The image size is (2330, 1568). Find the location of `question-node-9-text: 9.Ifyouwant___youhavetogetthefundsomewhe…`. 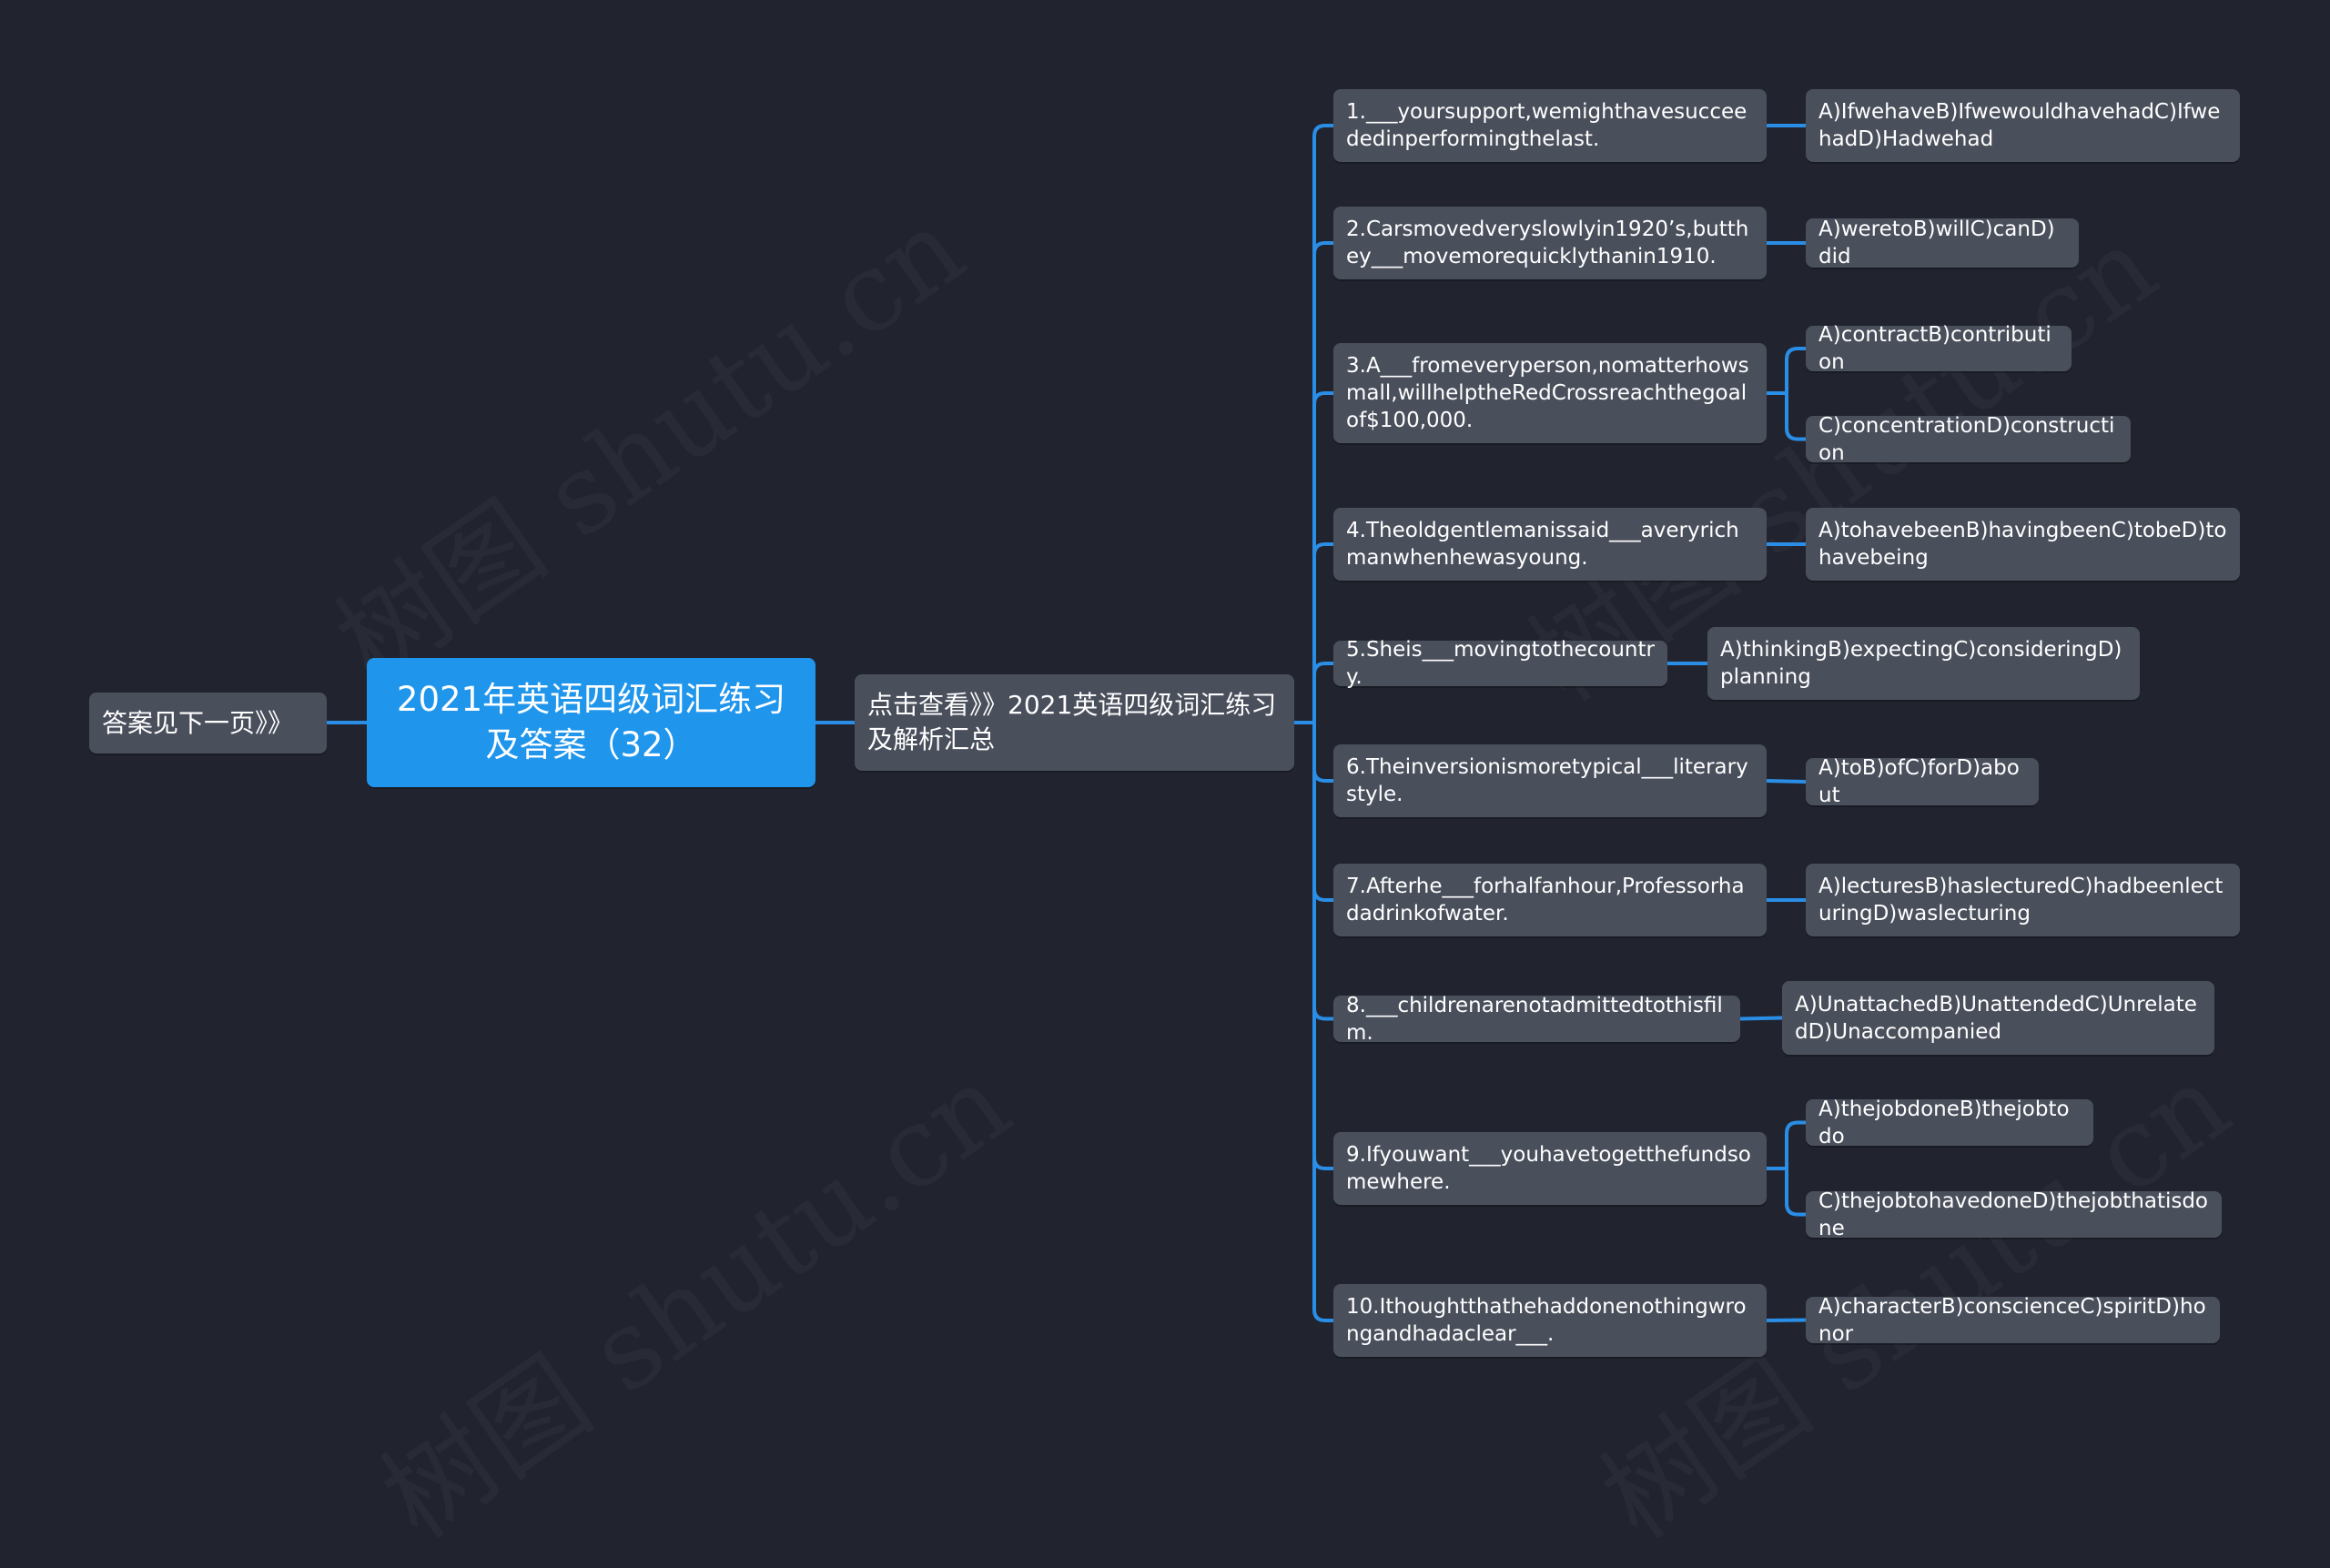

question-node-9-text: 9.Ifyouwant___youhavetogetthefundsomewhe… is located at coordinates (1548, 1168).